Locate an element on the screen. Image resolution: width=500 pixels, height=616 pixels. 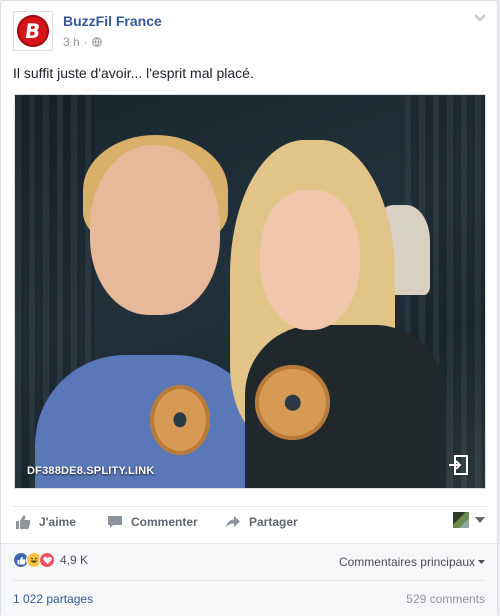
acting-as-avatar is located at coordinates (461, 520).